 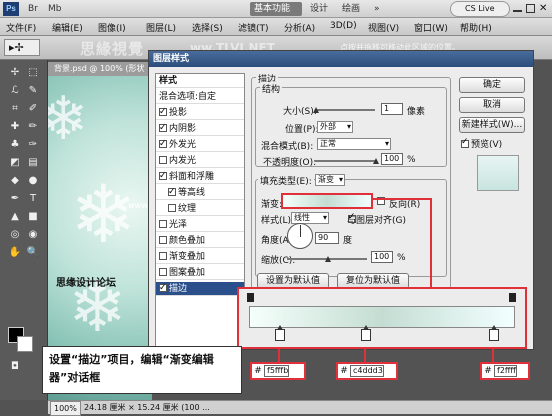 I want to click on style-item: 外发光, so click(x=200, y=144).